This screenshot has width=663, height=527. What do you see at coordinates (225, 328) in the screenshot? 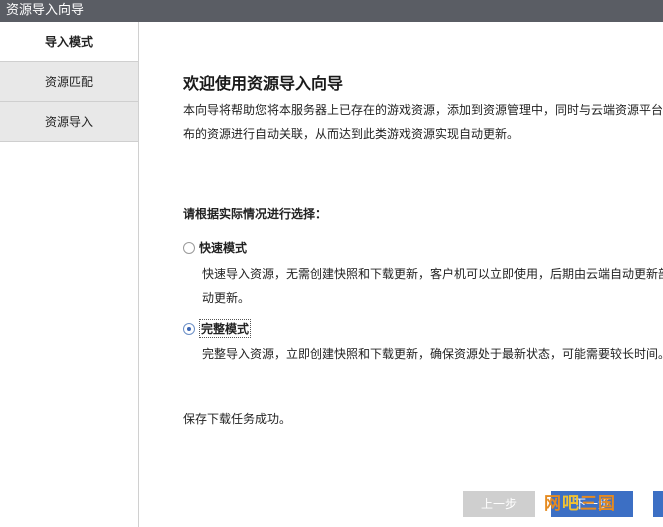
I see `full-mode-label: 完整模式` at bounding box center [225, 328].